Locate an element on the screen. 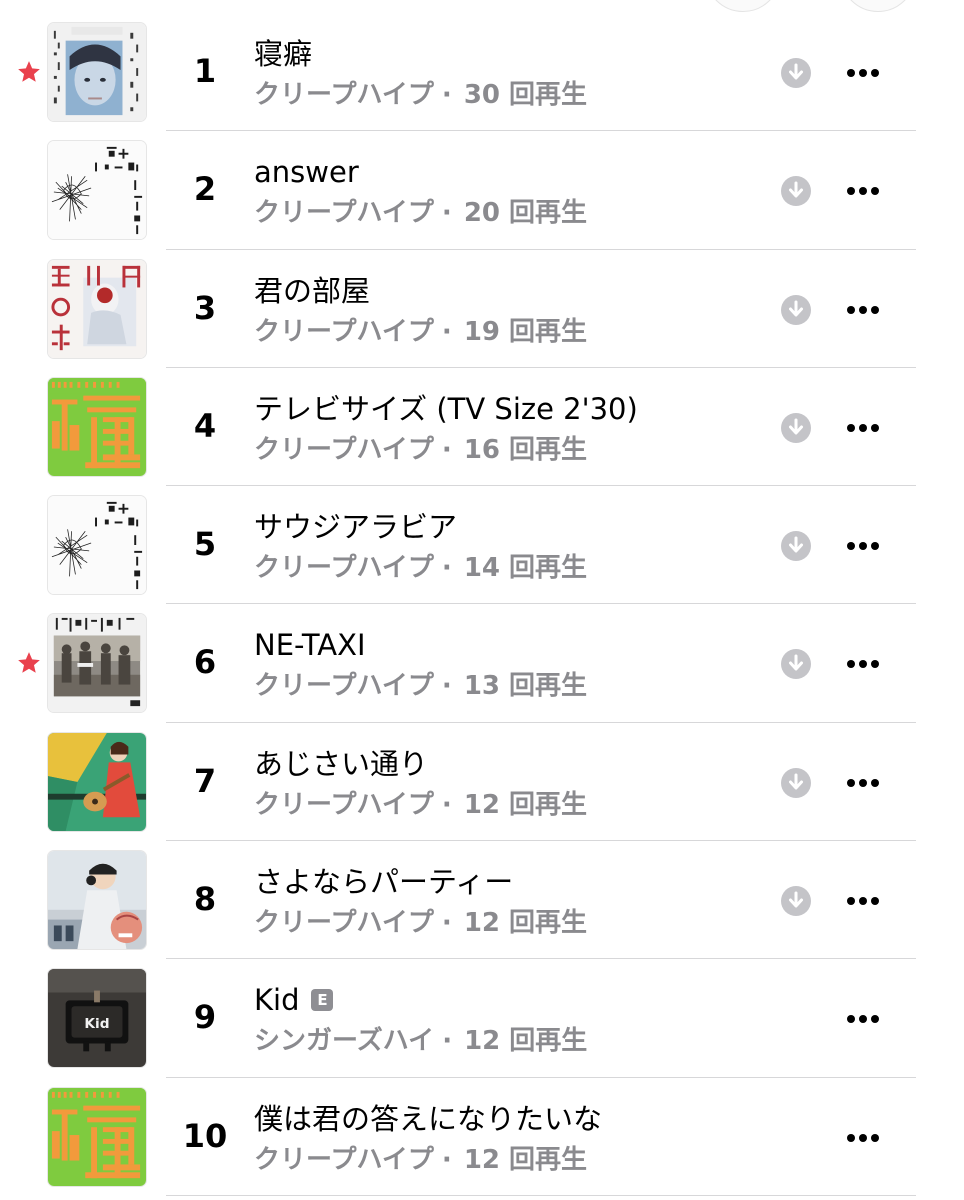  track-title: 君の部屋 is located at coordinates (312, 291).